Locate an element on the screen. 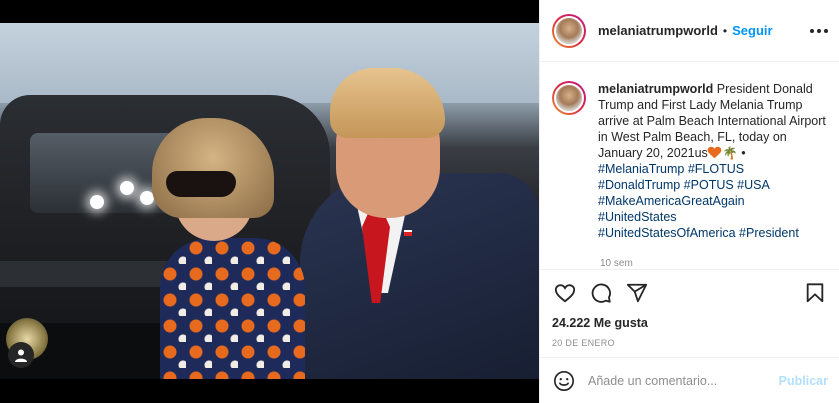 This screenshot has height=403, width=839. post-date: 20 DE ENERO is located at coordinates (690, 343).